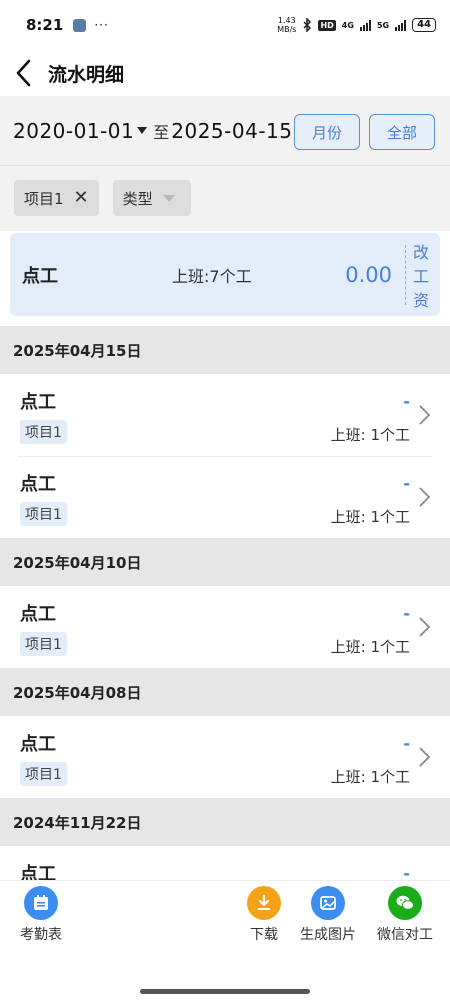 This screenshot has height=1001, width=450. What do you see at coordinates (212, 276) in the screenshot?
I see `summary-work: 上班:7个工` at bounding box center [212, 276].